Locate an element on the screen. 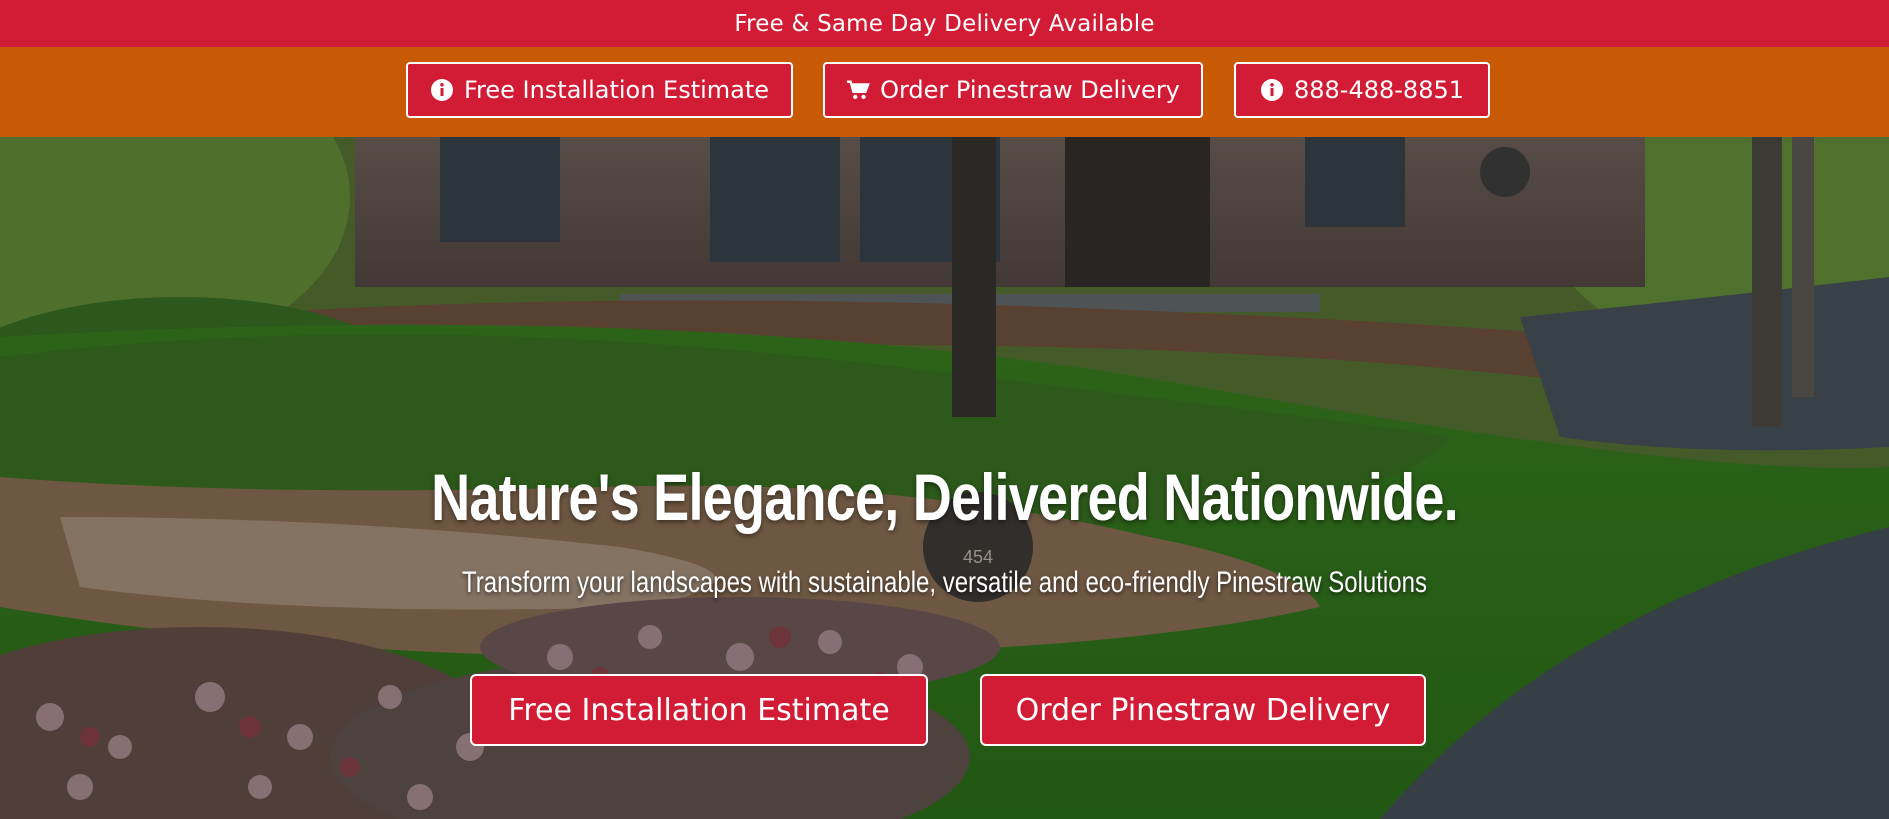 This screenshot has height=819, width=1889. phone-button: 888-488-8851 is located at coordinates (1362, 90).